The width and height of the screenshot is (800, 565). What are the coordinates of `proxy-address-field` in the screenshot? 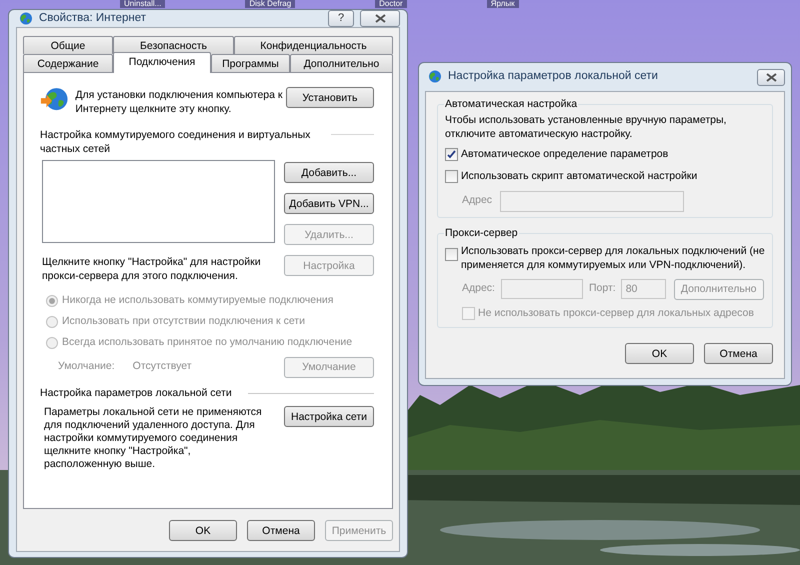 It's located at (541, 289).